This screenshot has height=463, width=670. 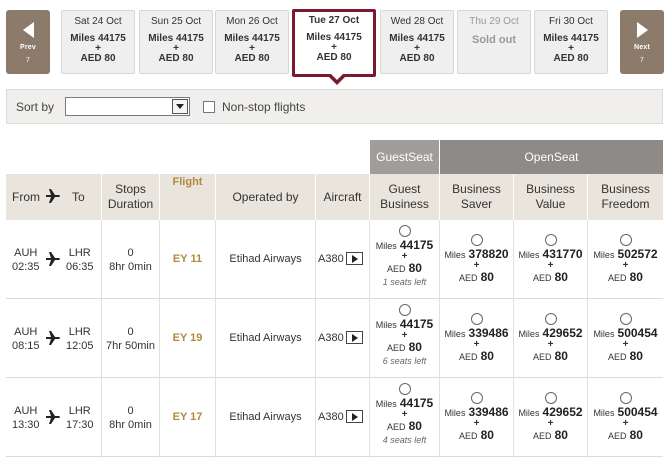 What do you see at coordinates (187, 338) in the screenshot?
I see `flight-number-link: EY 19` at bounding box center [187, 338].